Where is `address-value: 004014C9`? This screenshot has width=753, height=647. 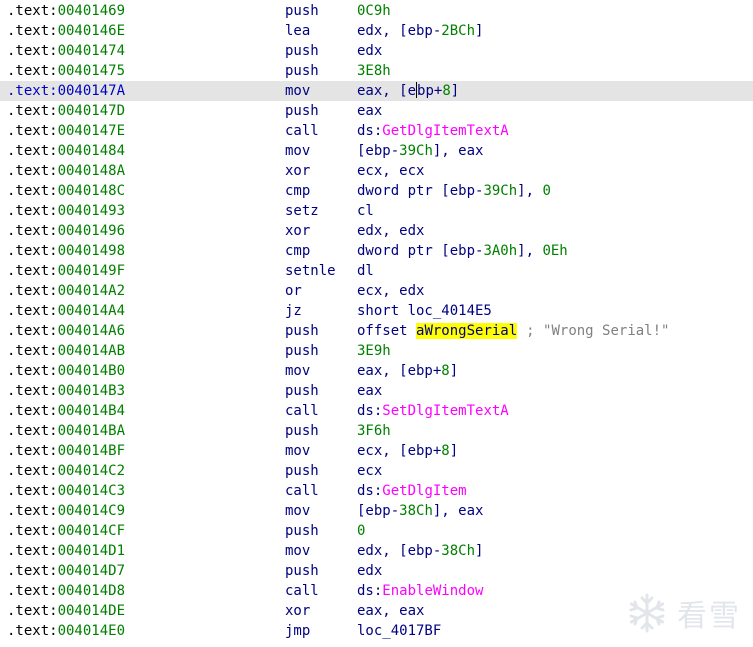
address-value: 004014C9 is located at coordinates (91, 511).